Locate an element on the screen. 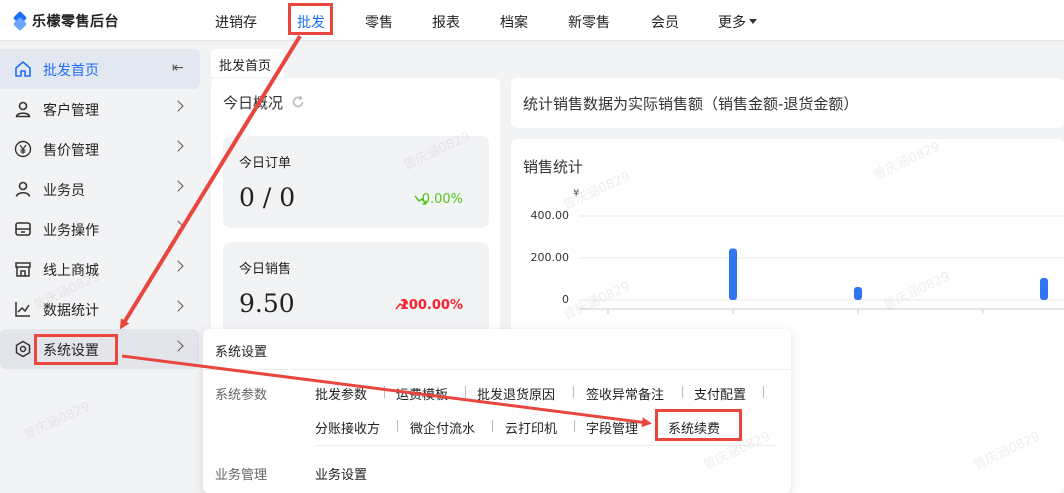 This screenshot has width=1064, height=493. topnav-item-baobiao: 报表 is located at coordinates (446, 22).